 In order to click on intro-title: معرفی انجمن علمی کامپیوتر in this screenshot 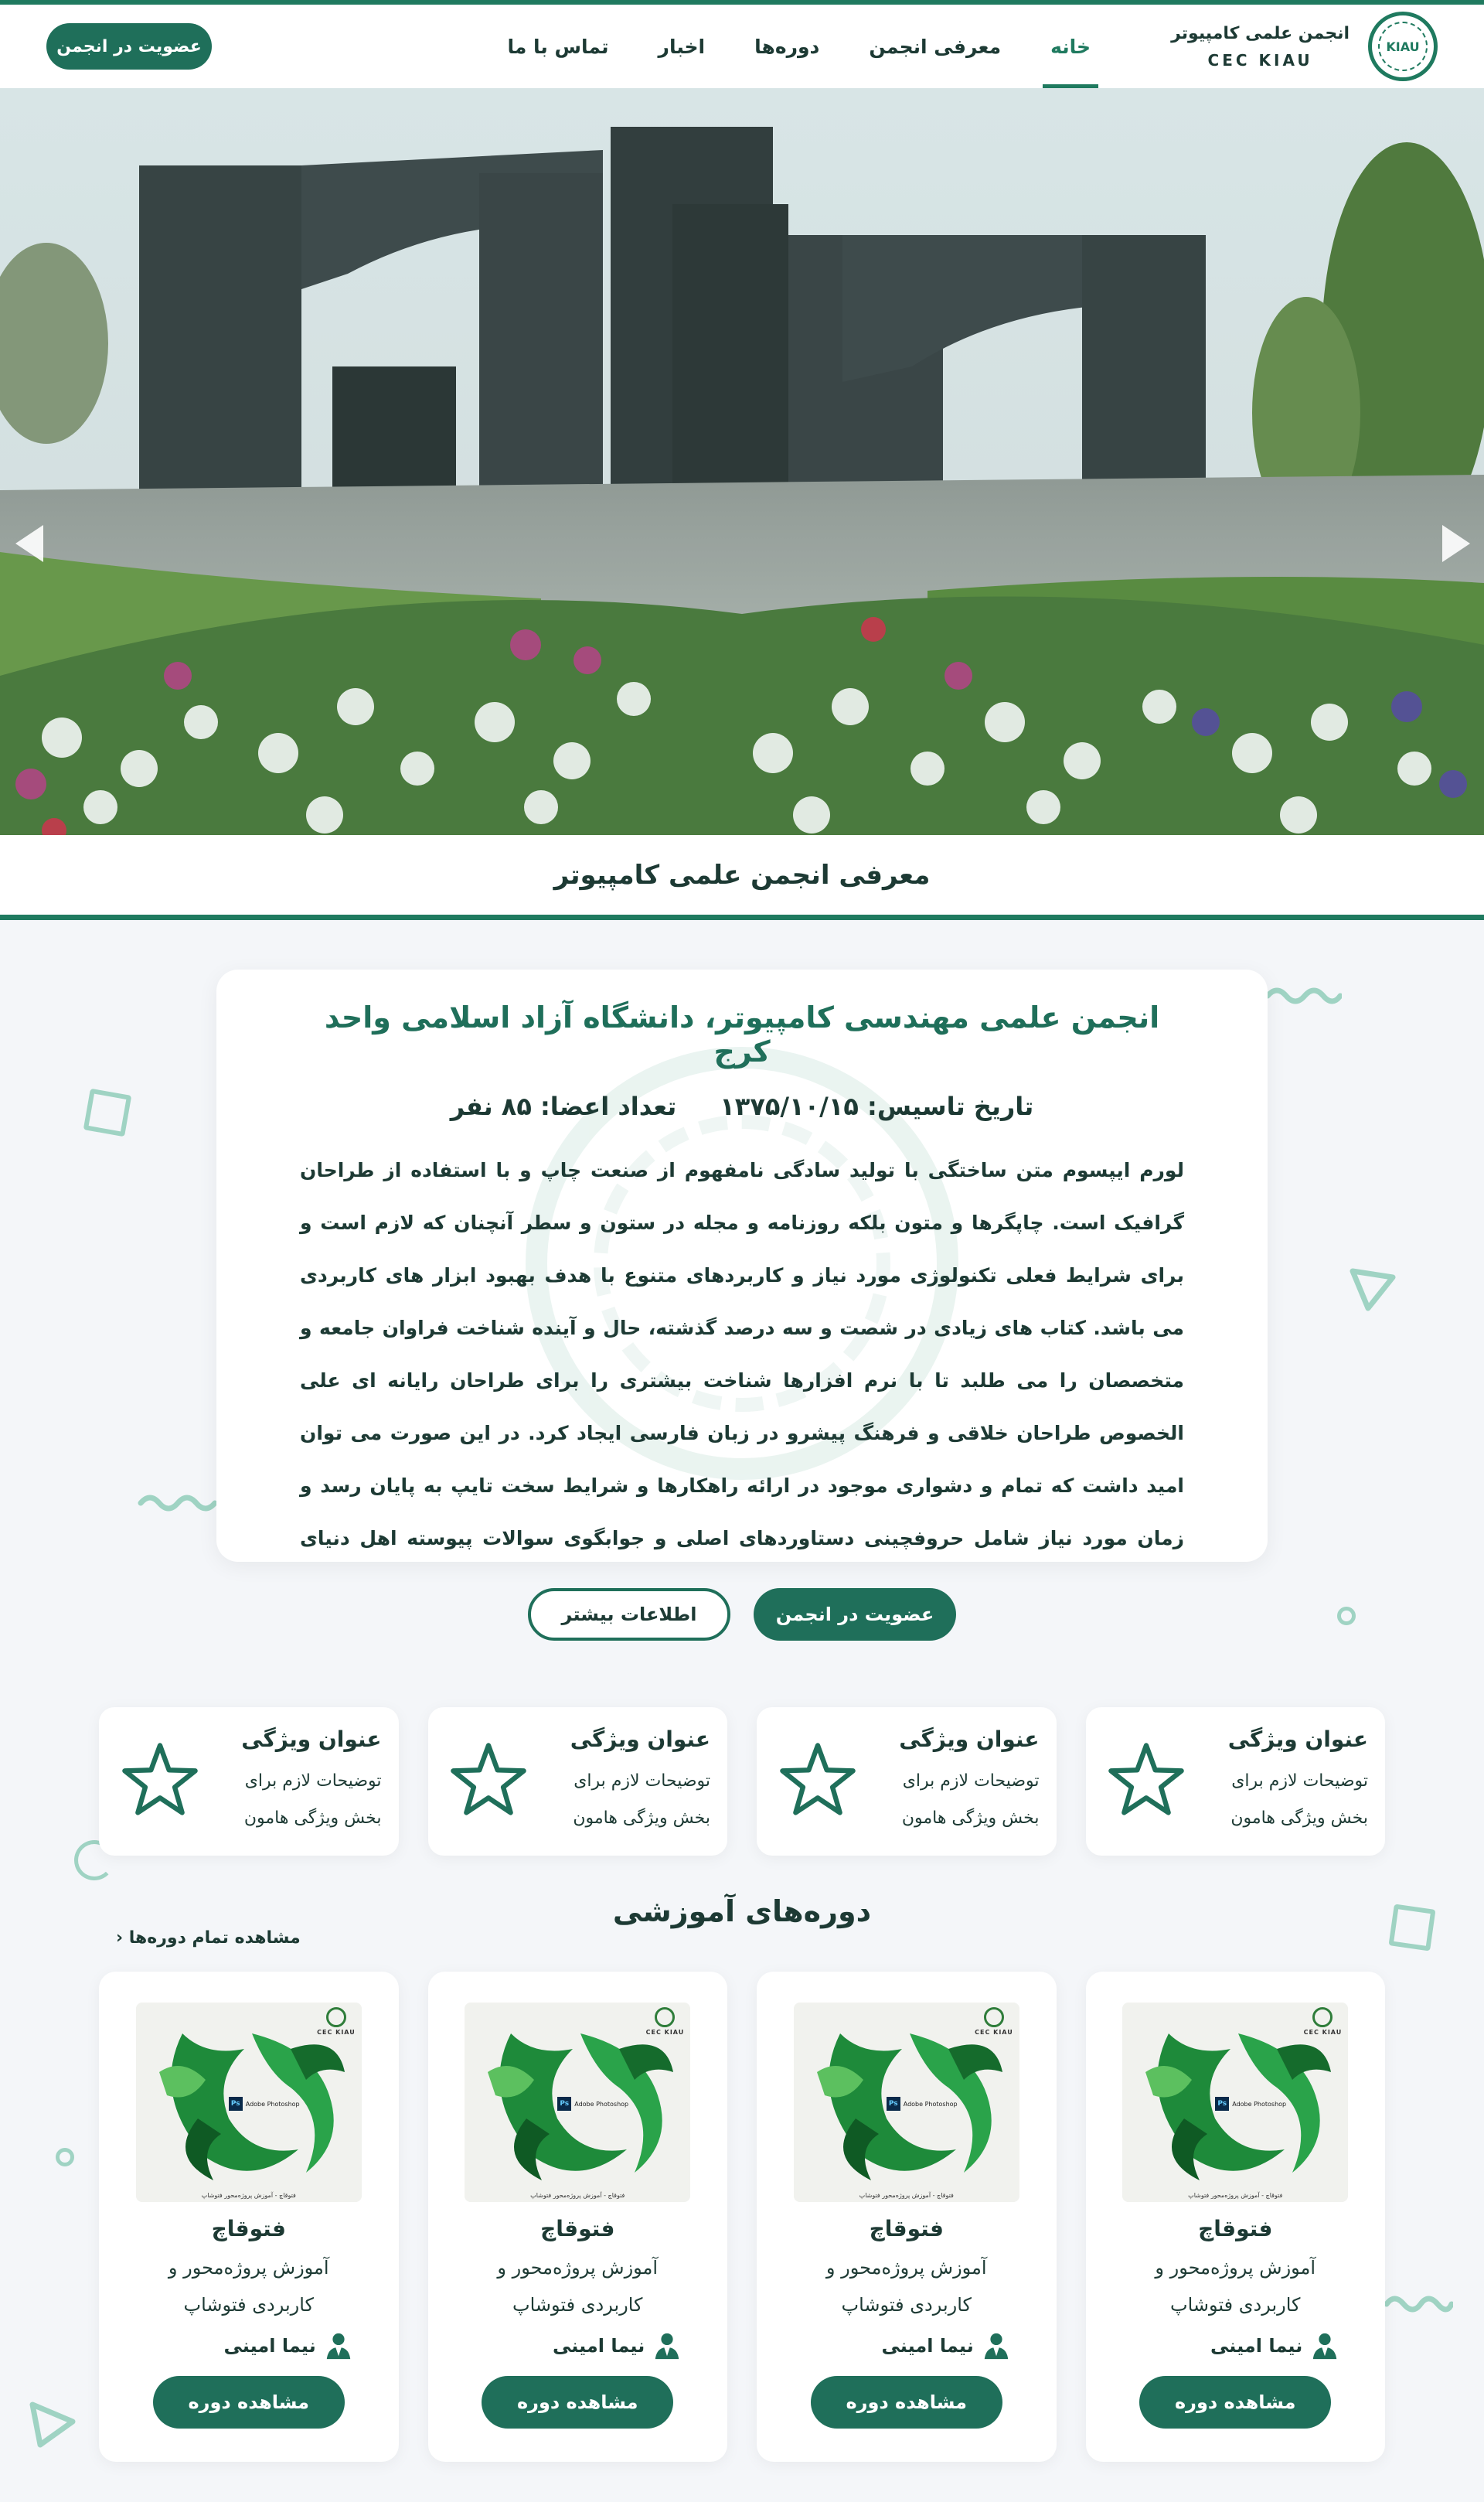, I will do `click(742, 875)`.